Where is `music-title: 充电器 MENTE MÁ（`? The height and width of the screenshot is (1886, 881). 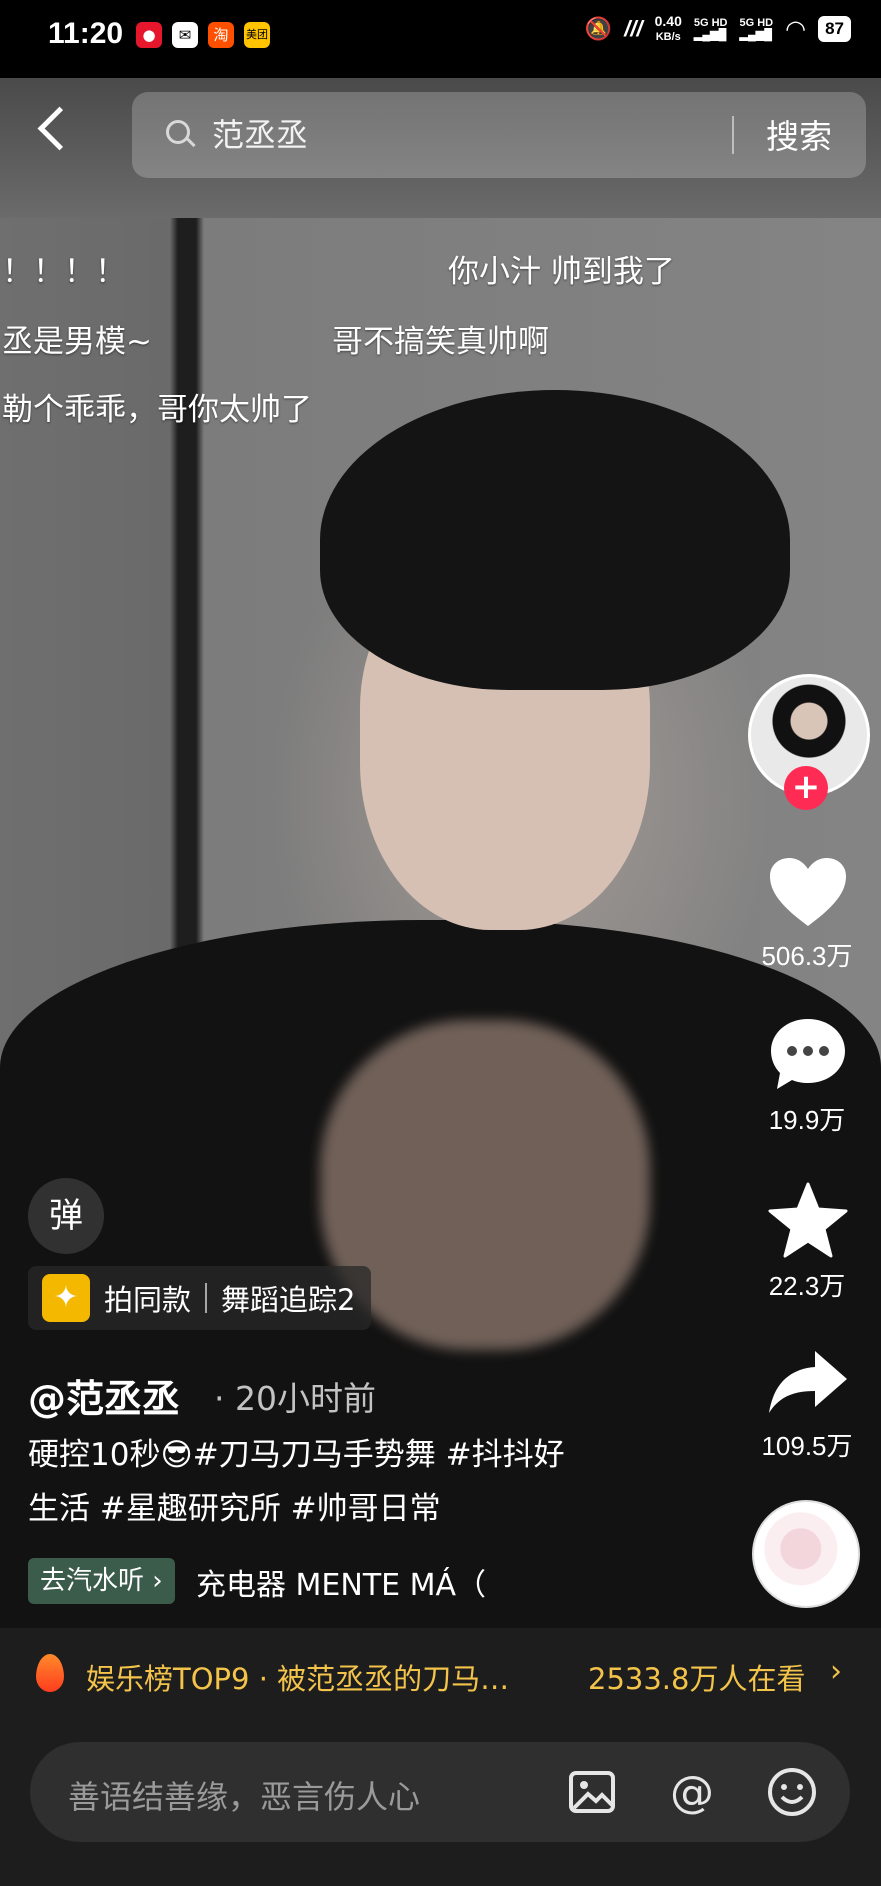 music-title: 充电器 MENTE MÁ（ is located at coordinates (341, 1582).